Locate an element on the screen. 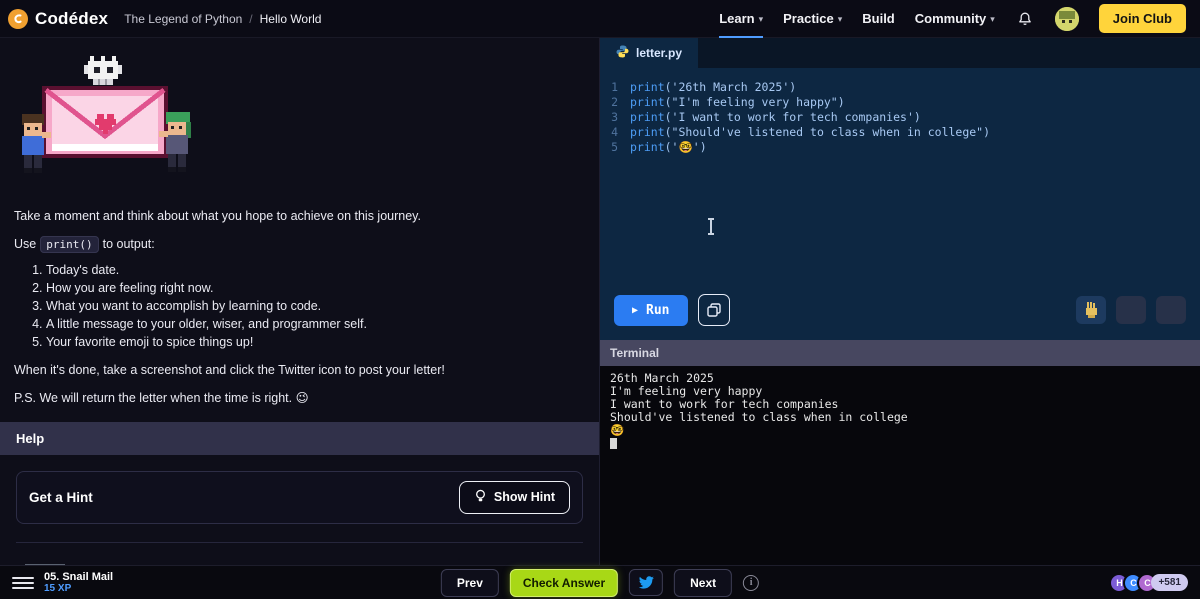 Image resolution: width=1200 pixels, height=599 pixels. nav-item-community: Community ▾ is located at coordinates (955, 19).